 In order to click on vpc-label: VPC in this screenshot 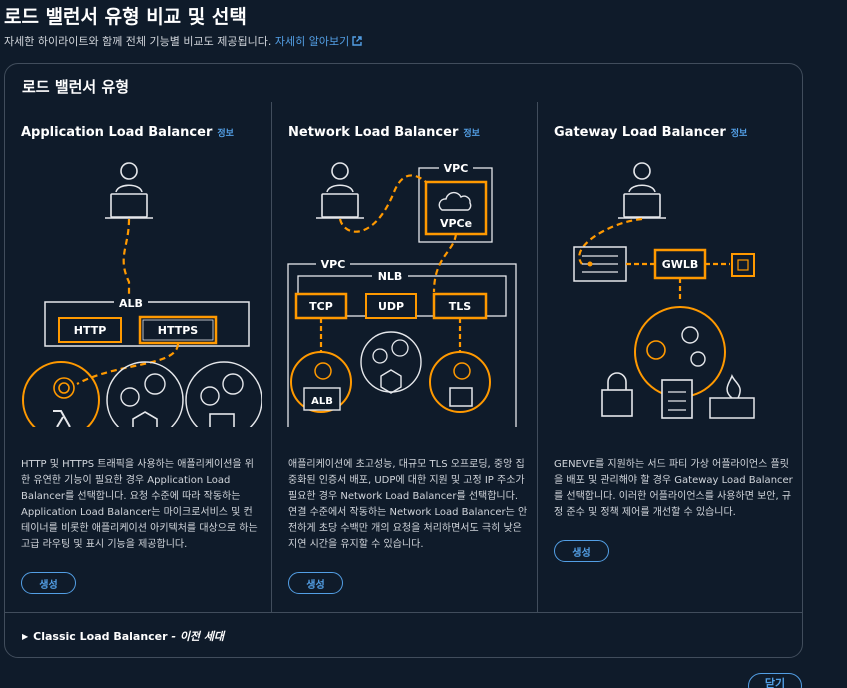, I will do `click(333, 264)`.